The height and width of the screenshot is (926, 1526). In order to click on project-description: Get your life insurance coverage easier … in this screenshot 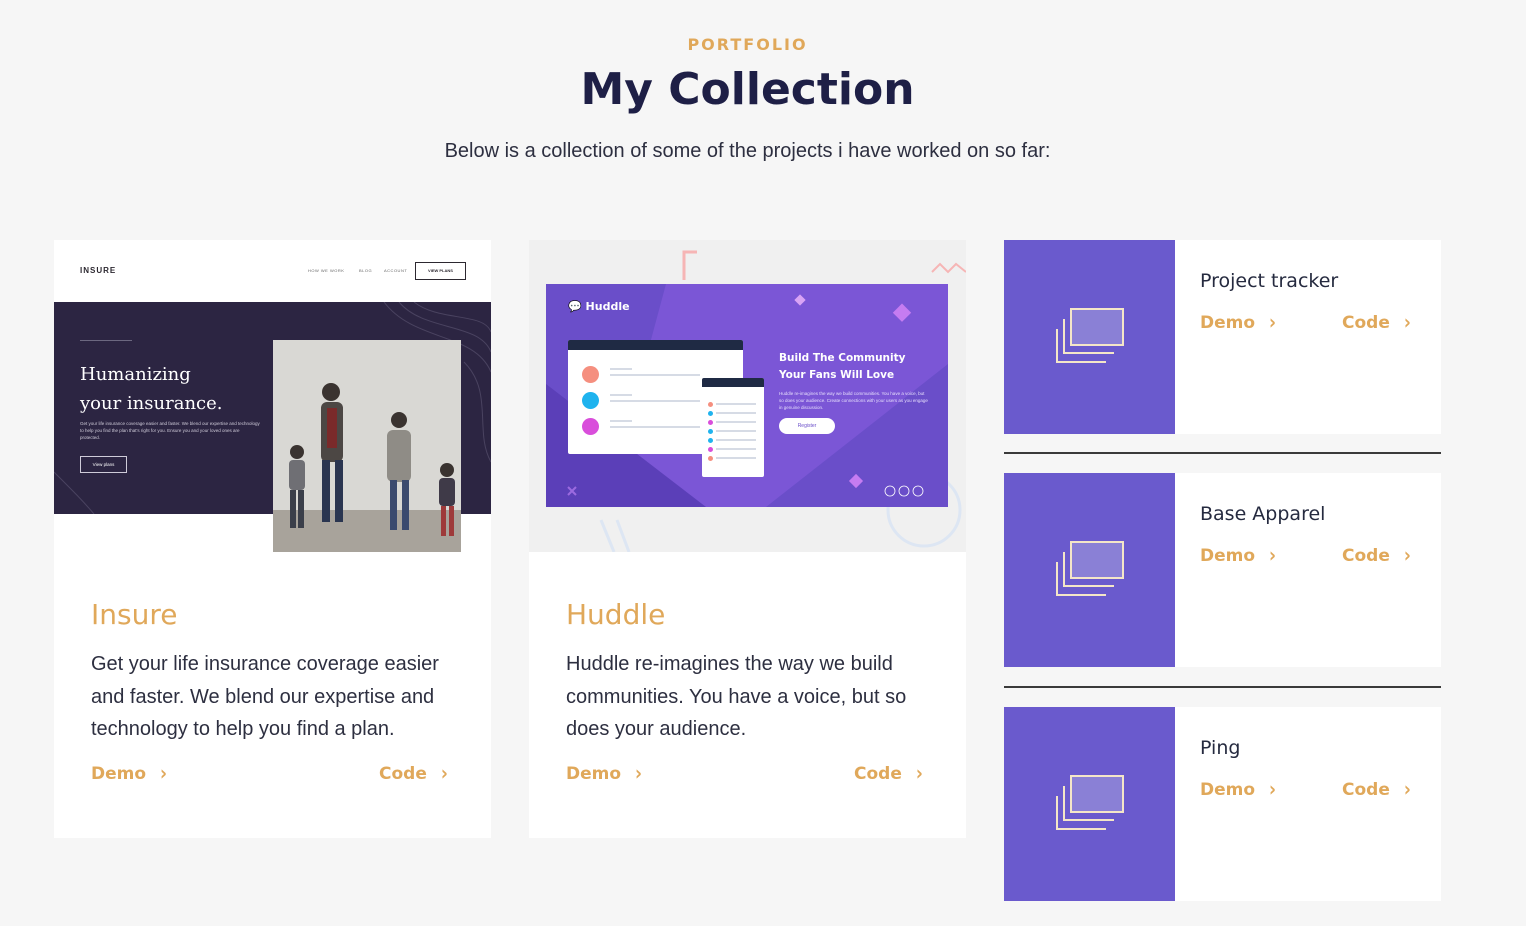, I will do `click(265, 696)`.